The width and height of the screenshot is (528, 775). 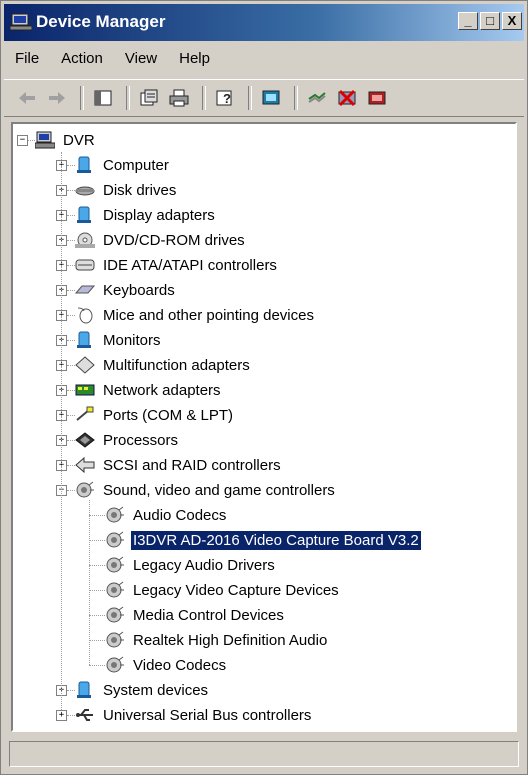 I want to click on menu-help: Help, so click(x=194, y=58).